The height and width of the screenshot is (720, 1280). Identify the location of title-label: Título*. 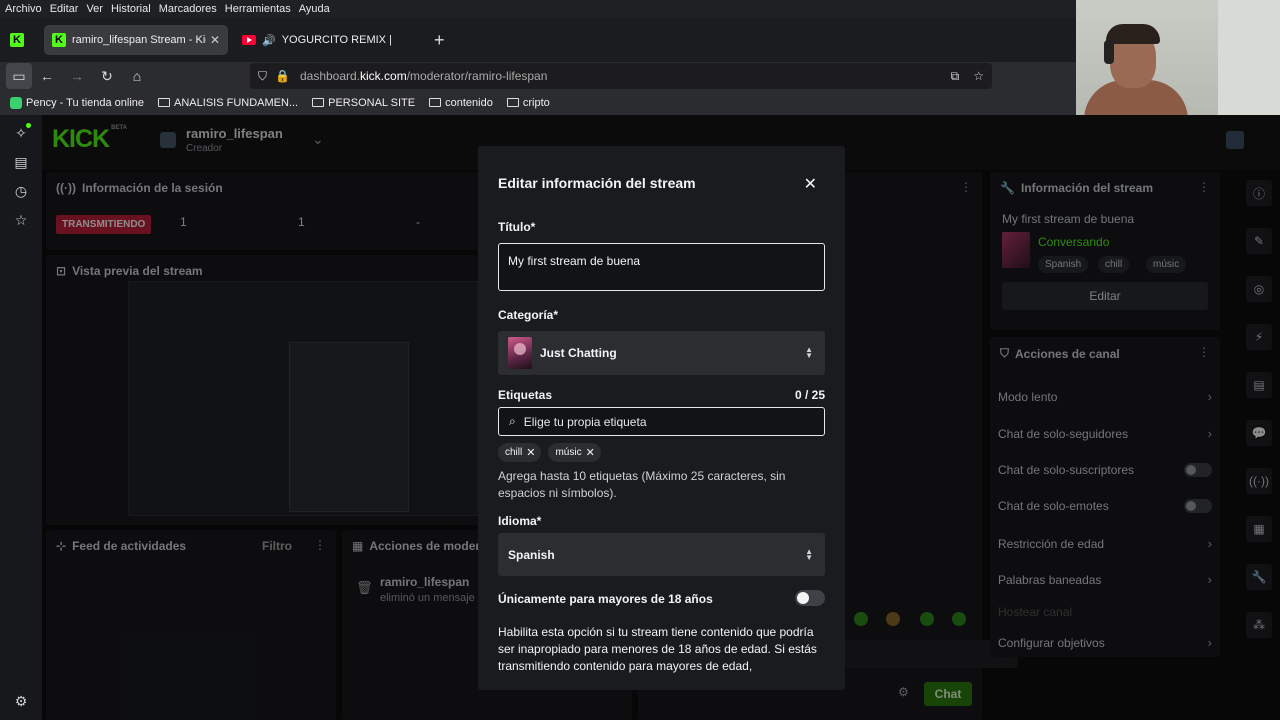
(517, 227).